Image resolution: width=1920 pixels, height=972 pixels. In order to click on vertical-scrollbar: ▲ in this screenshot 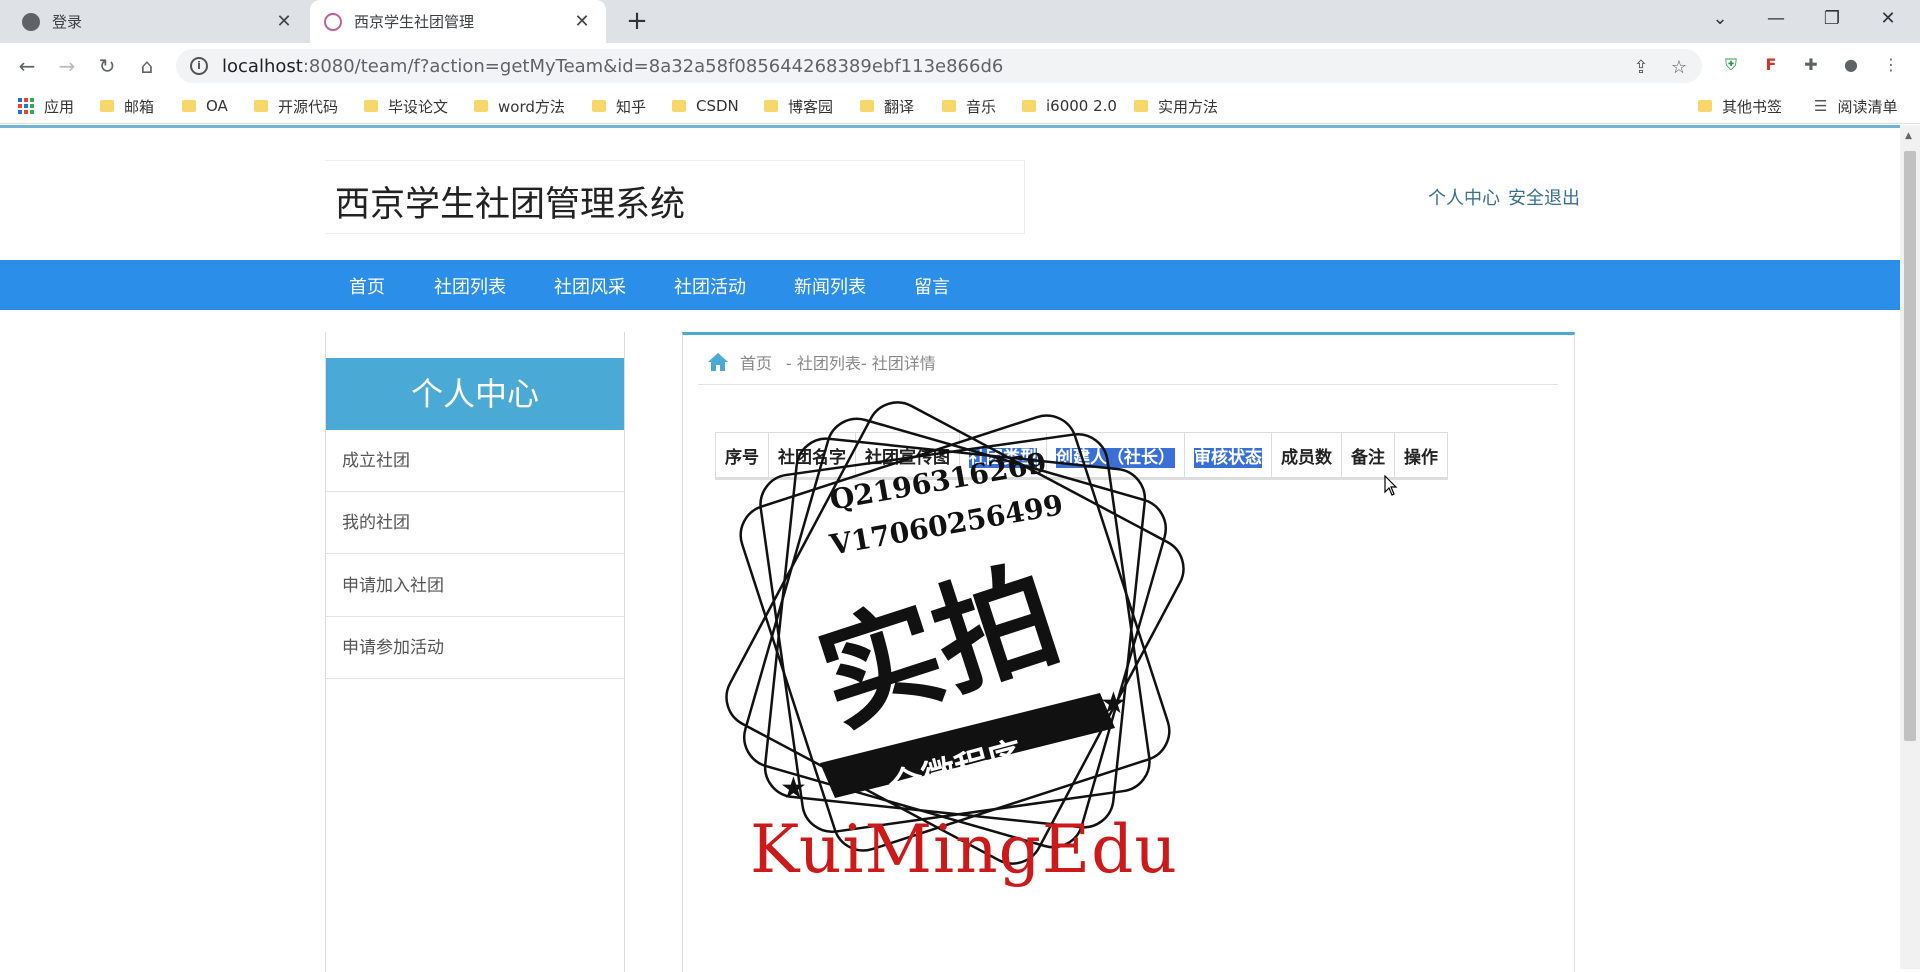, I will do `click(1910, 547)`.